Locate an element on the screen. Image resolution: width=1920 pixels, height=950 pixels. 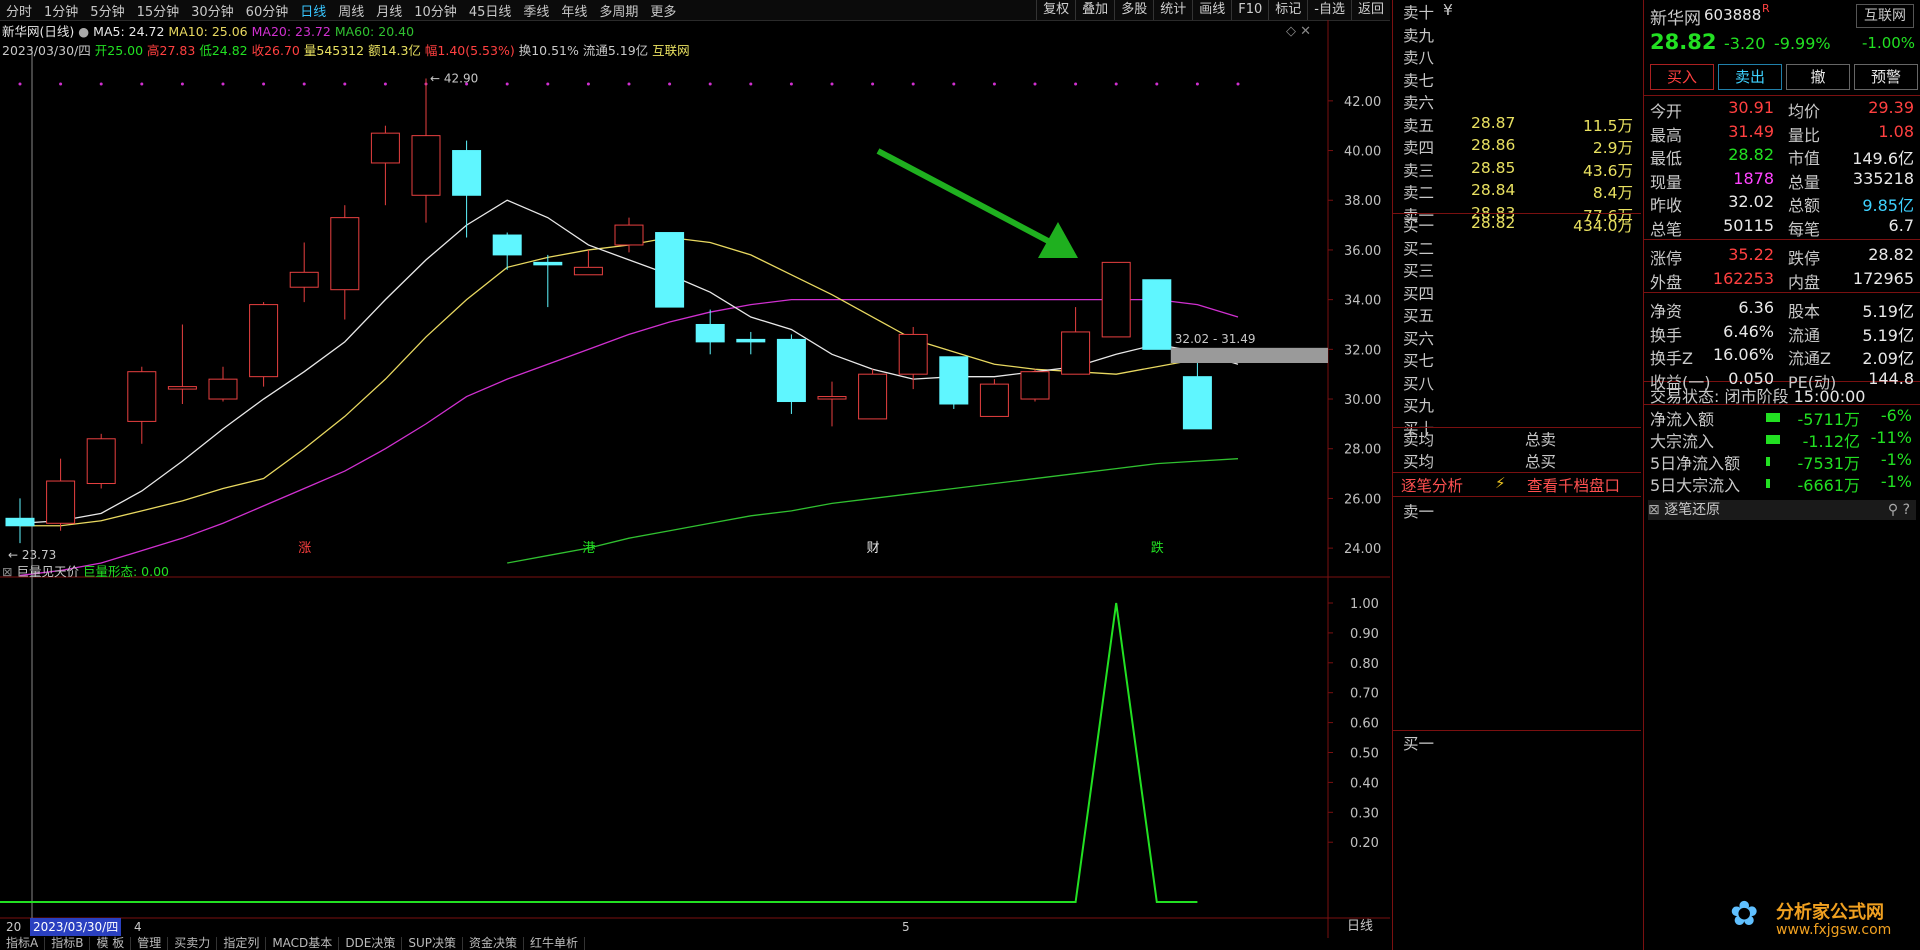
book-row: 卖七 is located at coordinates (1522, 80).